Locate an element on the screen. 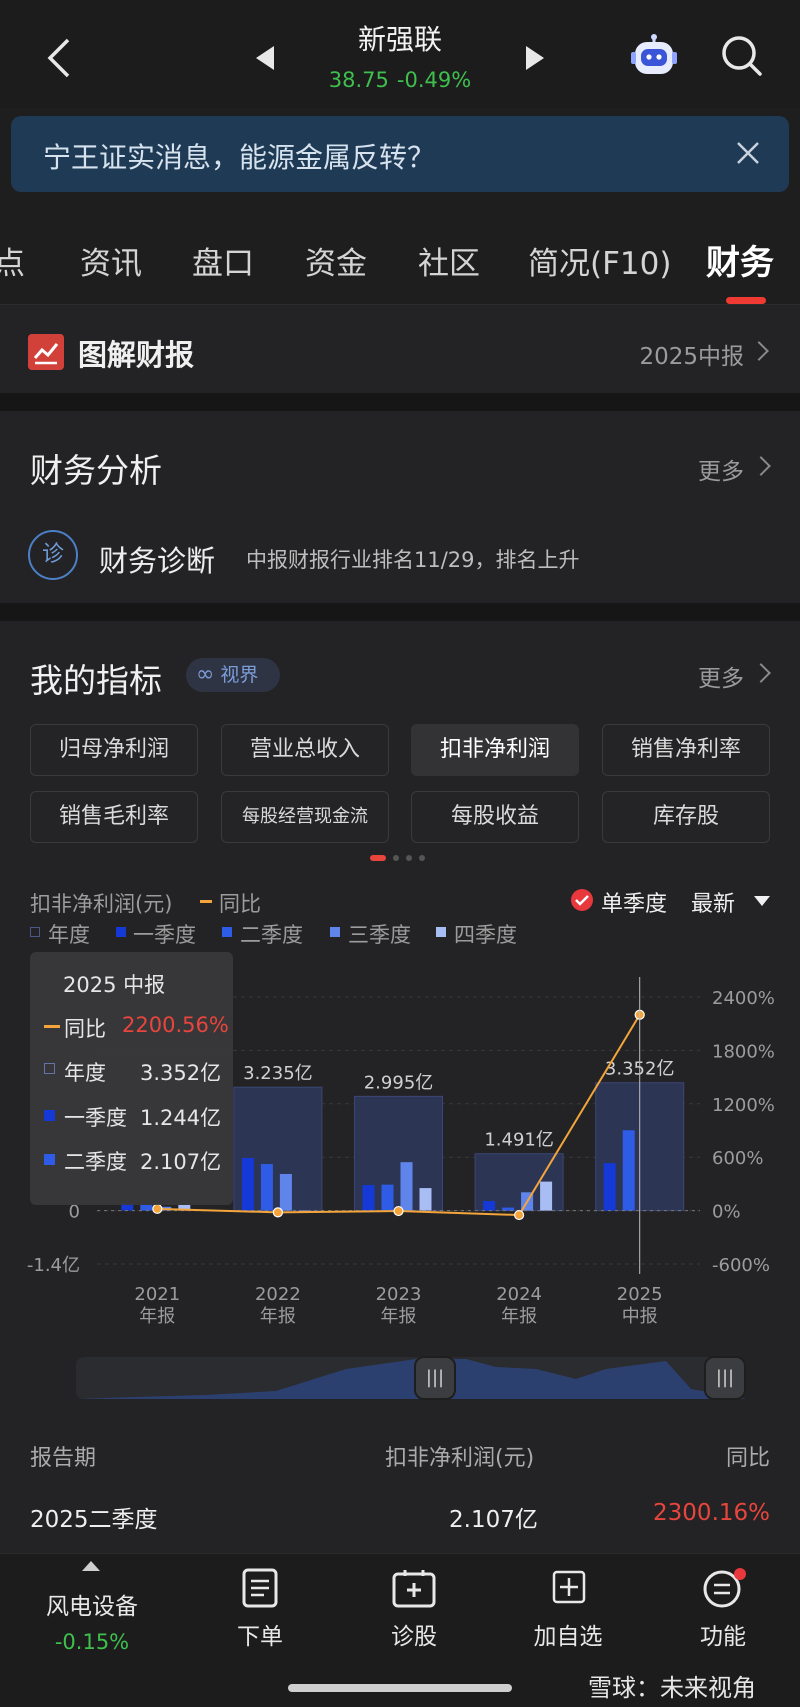 This screenshot has height=1707, width=800. page-dot-active is located at coordinates (378, 858).